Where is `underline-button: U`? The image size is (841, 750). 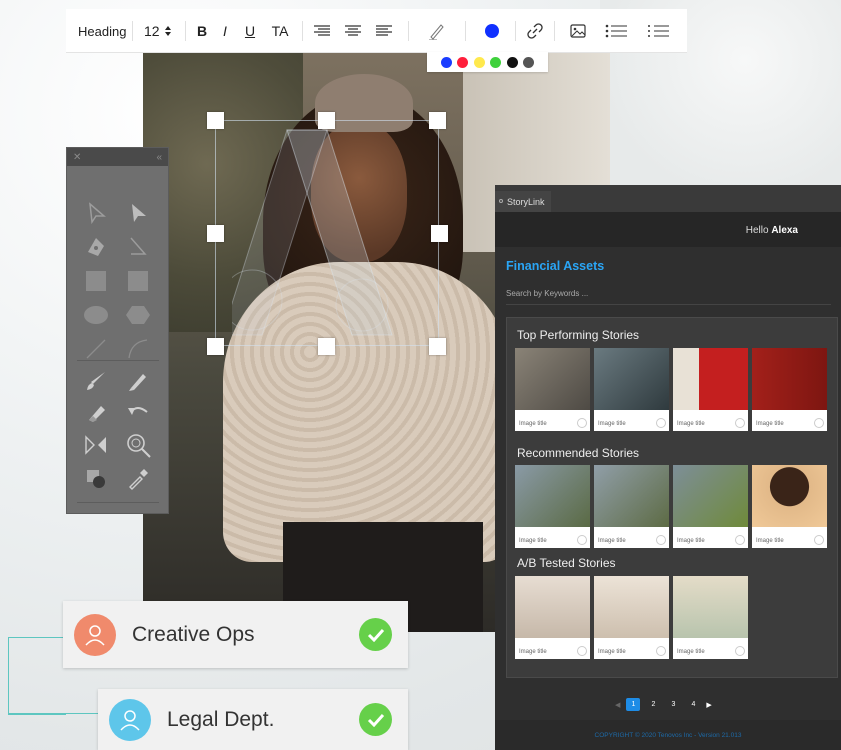
underline-button: U is located at coordinates (250, 31).